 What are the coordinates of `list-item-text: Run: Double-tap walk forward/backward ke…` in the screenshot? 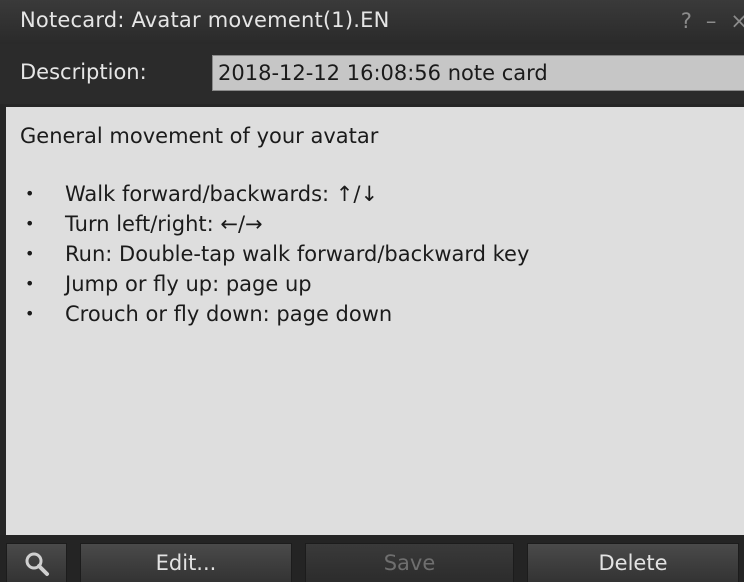 It's located at (297, 254).